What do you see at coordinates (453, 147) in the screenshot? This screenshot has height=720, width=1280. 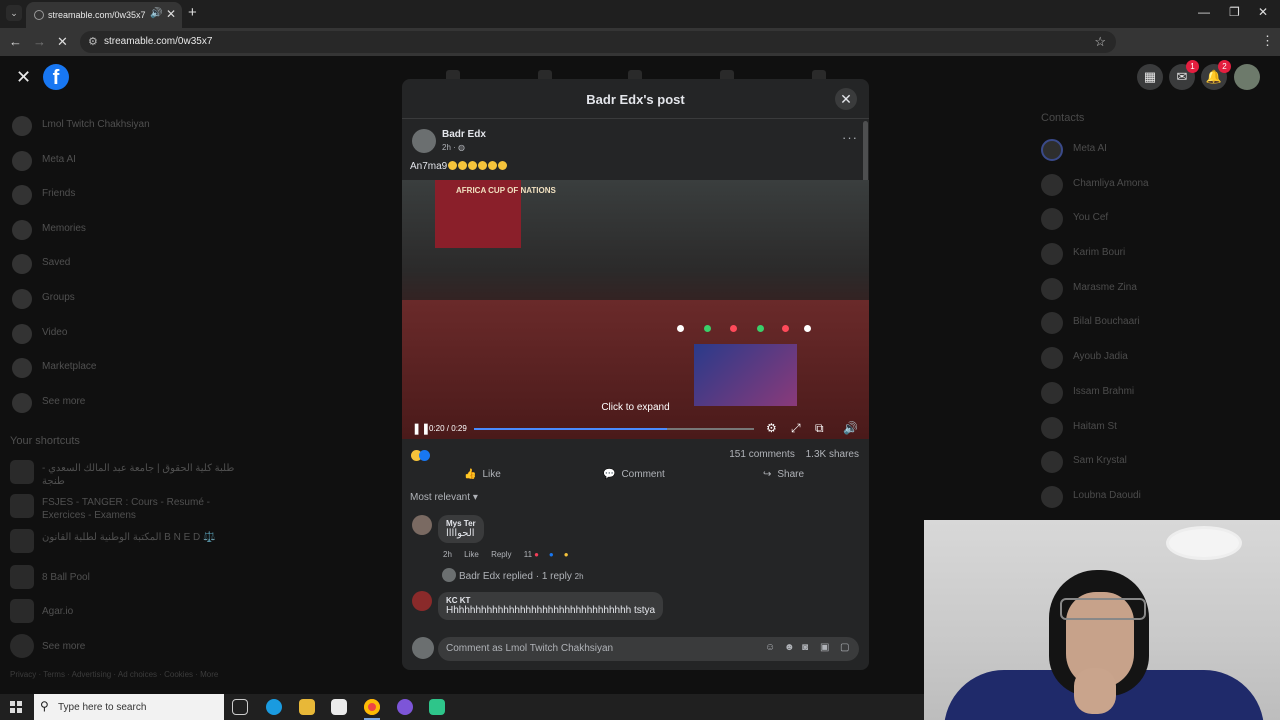 I see `post-time: 2h · ◍` at bounding box center [453, 147].